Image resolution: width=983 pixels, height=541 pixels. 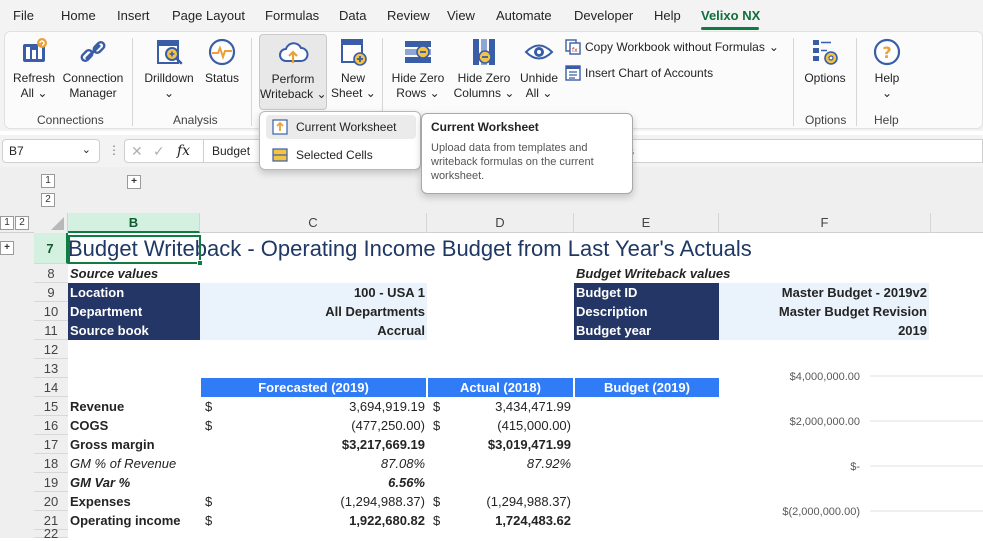 What do you see at coordinates (200, 263) in the screenshot?
I see `fill-handle` at bounding box center [200, 263].